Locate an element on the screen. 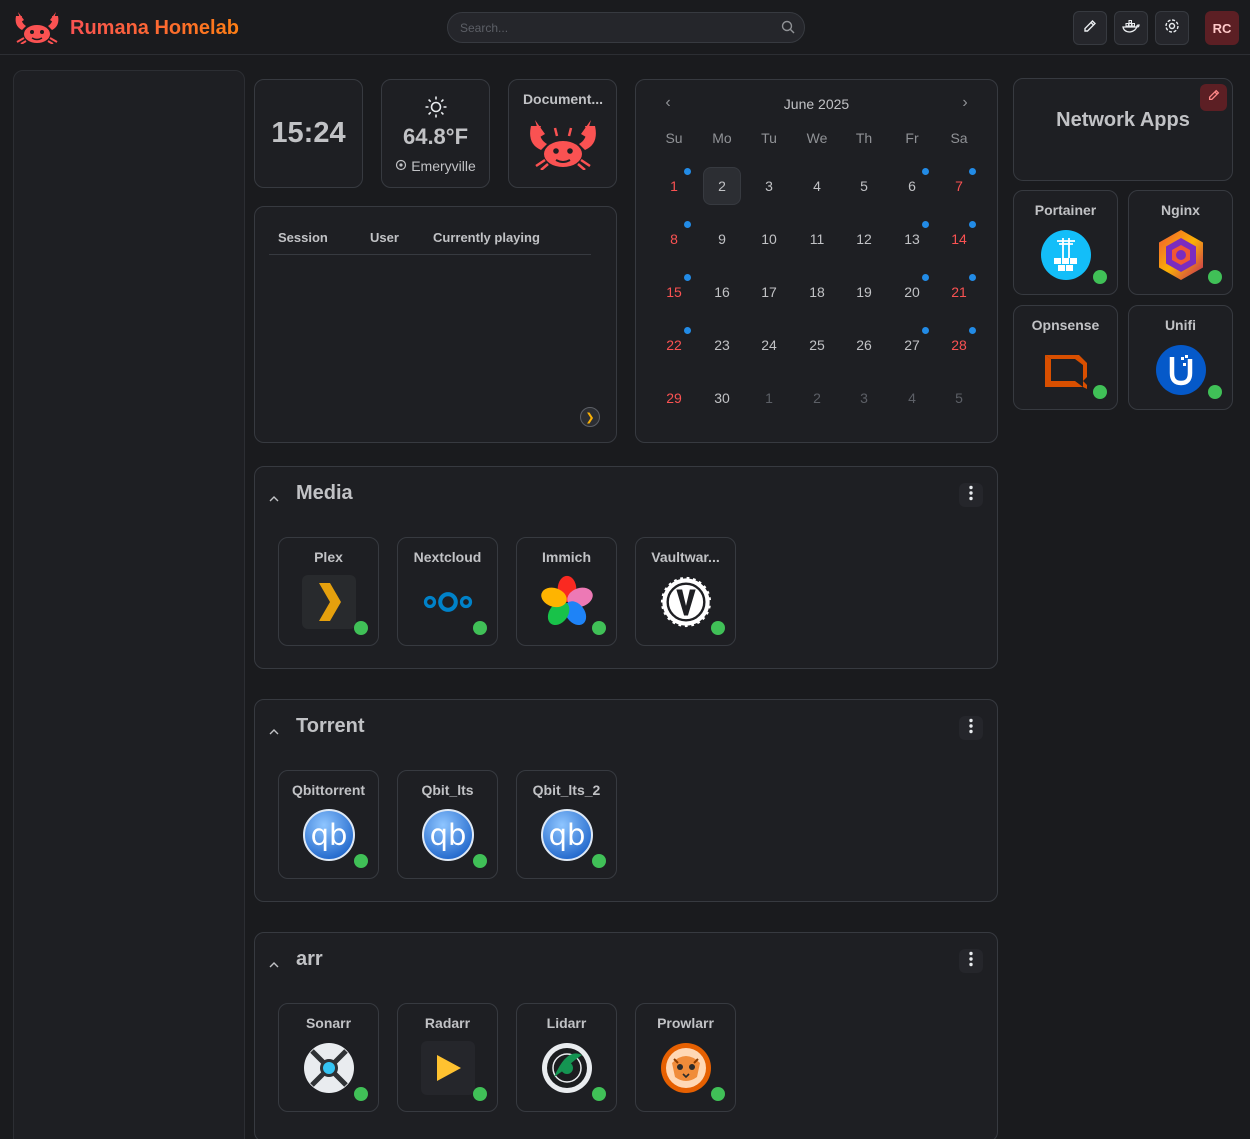 The width and height of the screenshot is (1250, 1139). calendar-day: 17 is located at coordinates (769, 292).